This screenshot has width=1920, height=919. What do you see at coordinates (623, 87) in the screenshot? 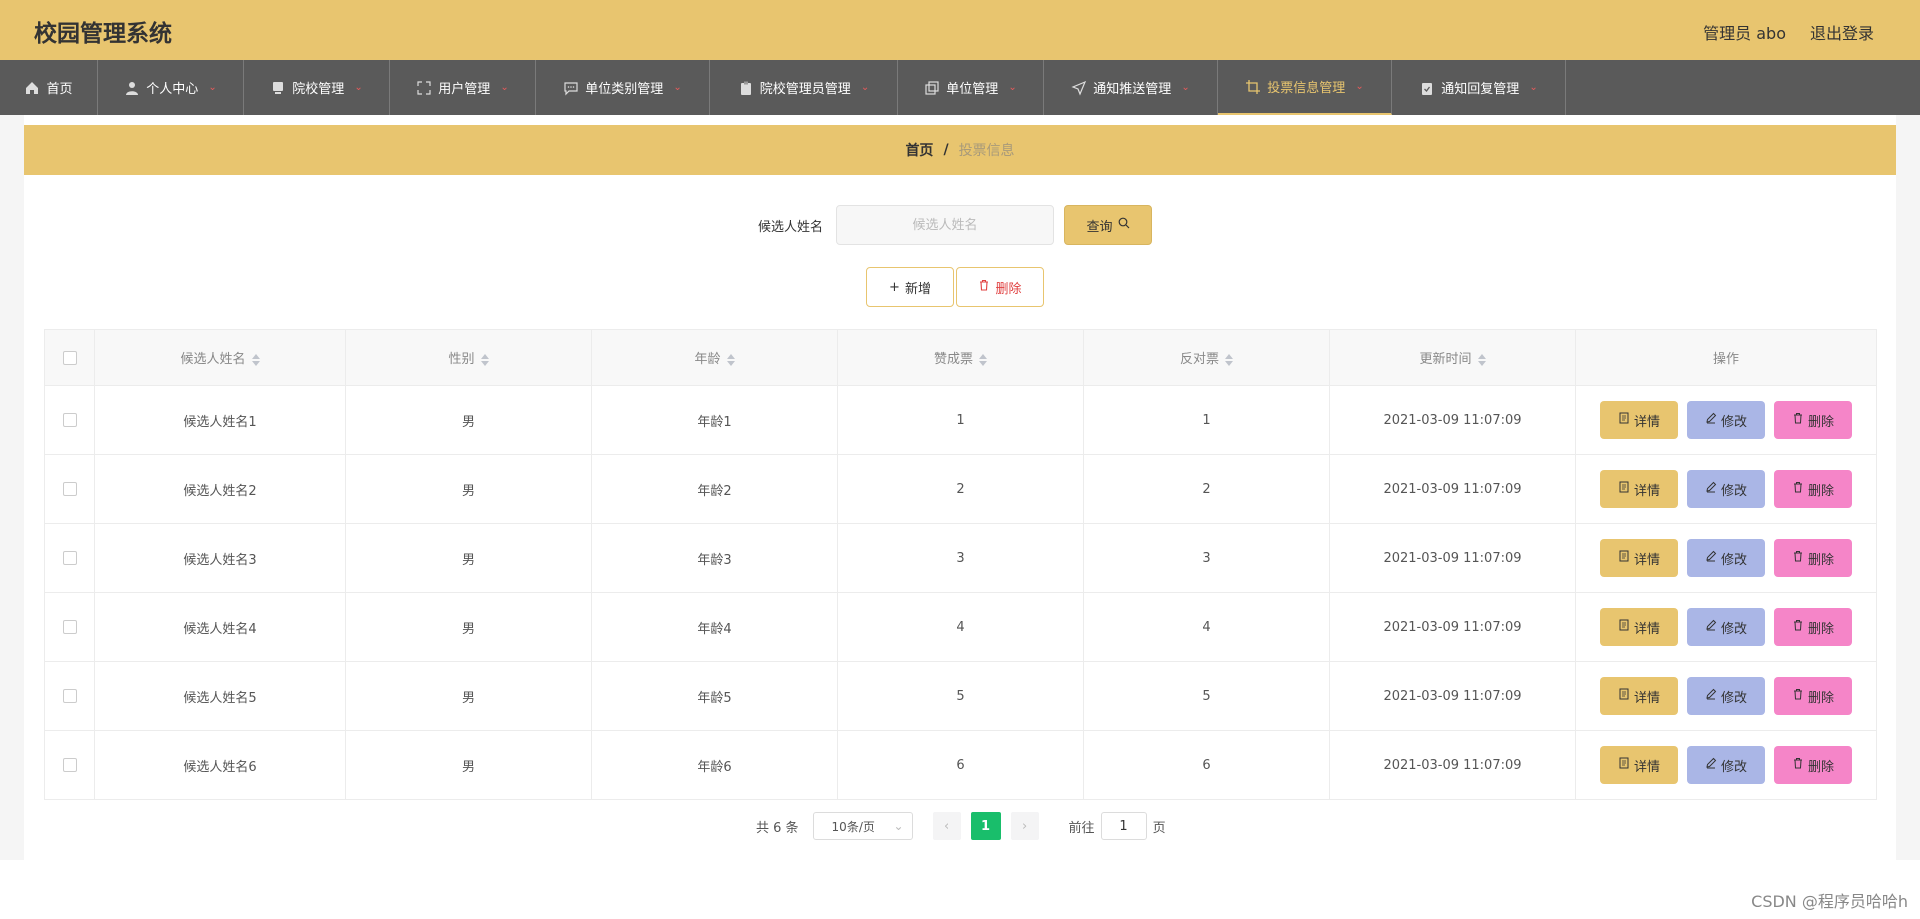
I see `nav-item-unit-category-management: 单位类别管理 ⌄` at bounding box center [623, 87].